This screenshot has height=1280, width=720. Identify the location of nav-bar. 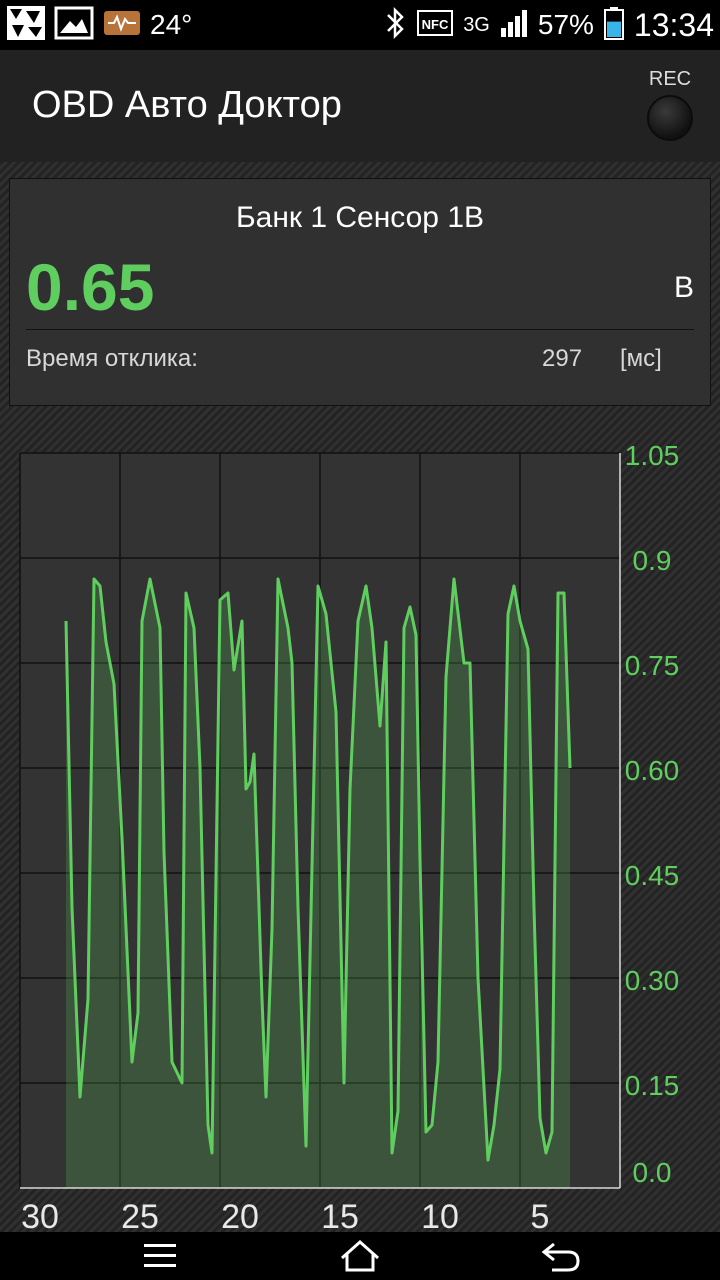
(360, 1256).